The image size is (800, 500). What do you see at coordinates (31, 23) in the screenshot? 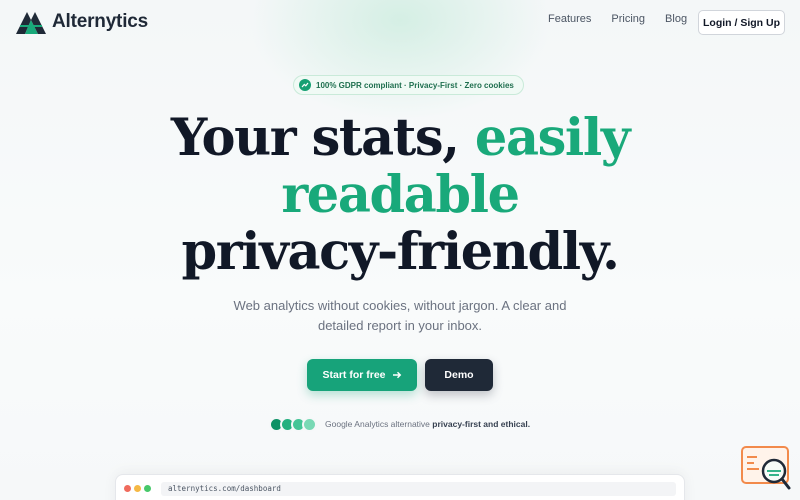
I see `logo-icon` at bounding box center [31, 23].